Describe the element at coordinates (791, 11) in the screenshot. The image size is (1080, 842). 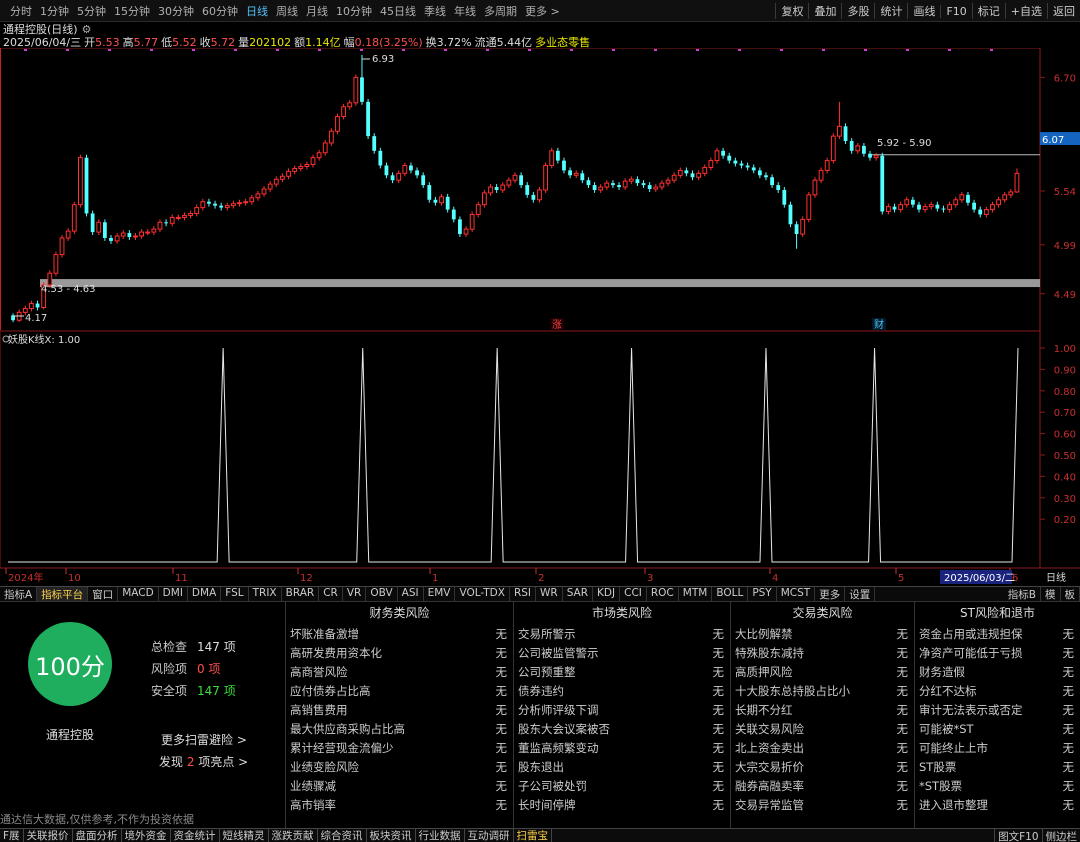
I see `tool-button-0: 复权` at that location.